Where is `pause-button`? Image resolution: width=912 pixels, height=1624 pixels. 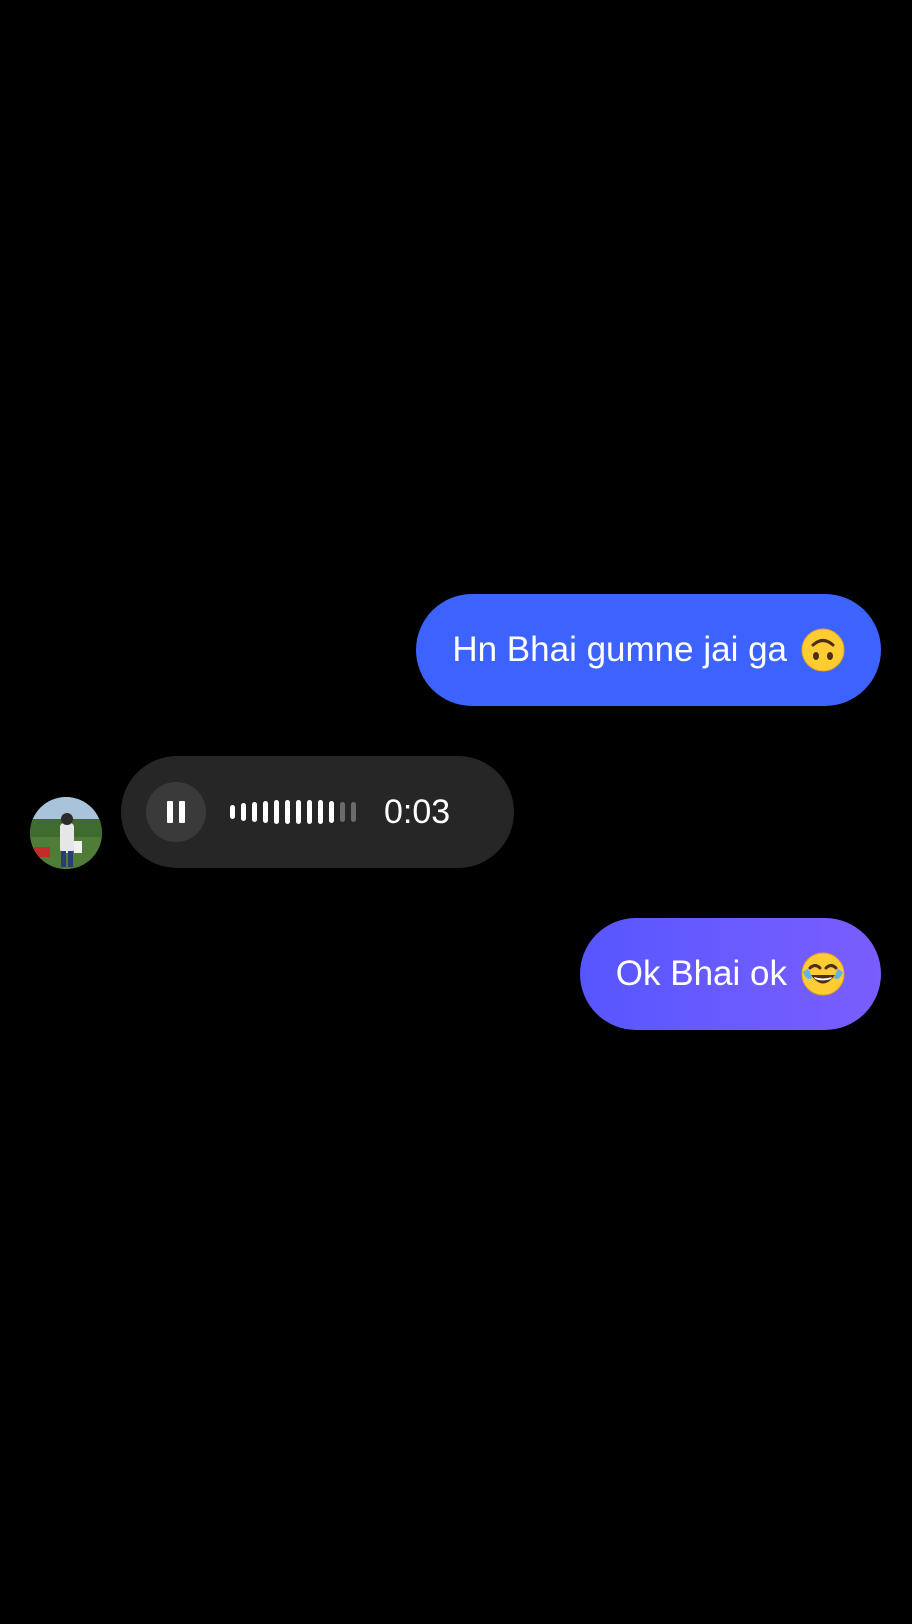 pause-button is located at coordinates (176, 812).